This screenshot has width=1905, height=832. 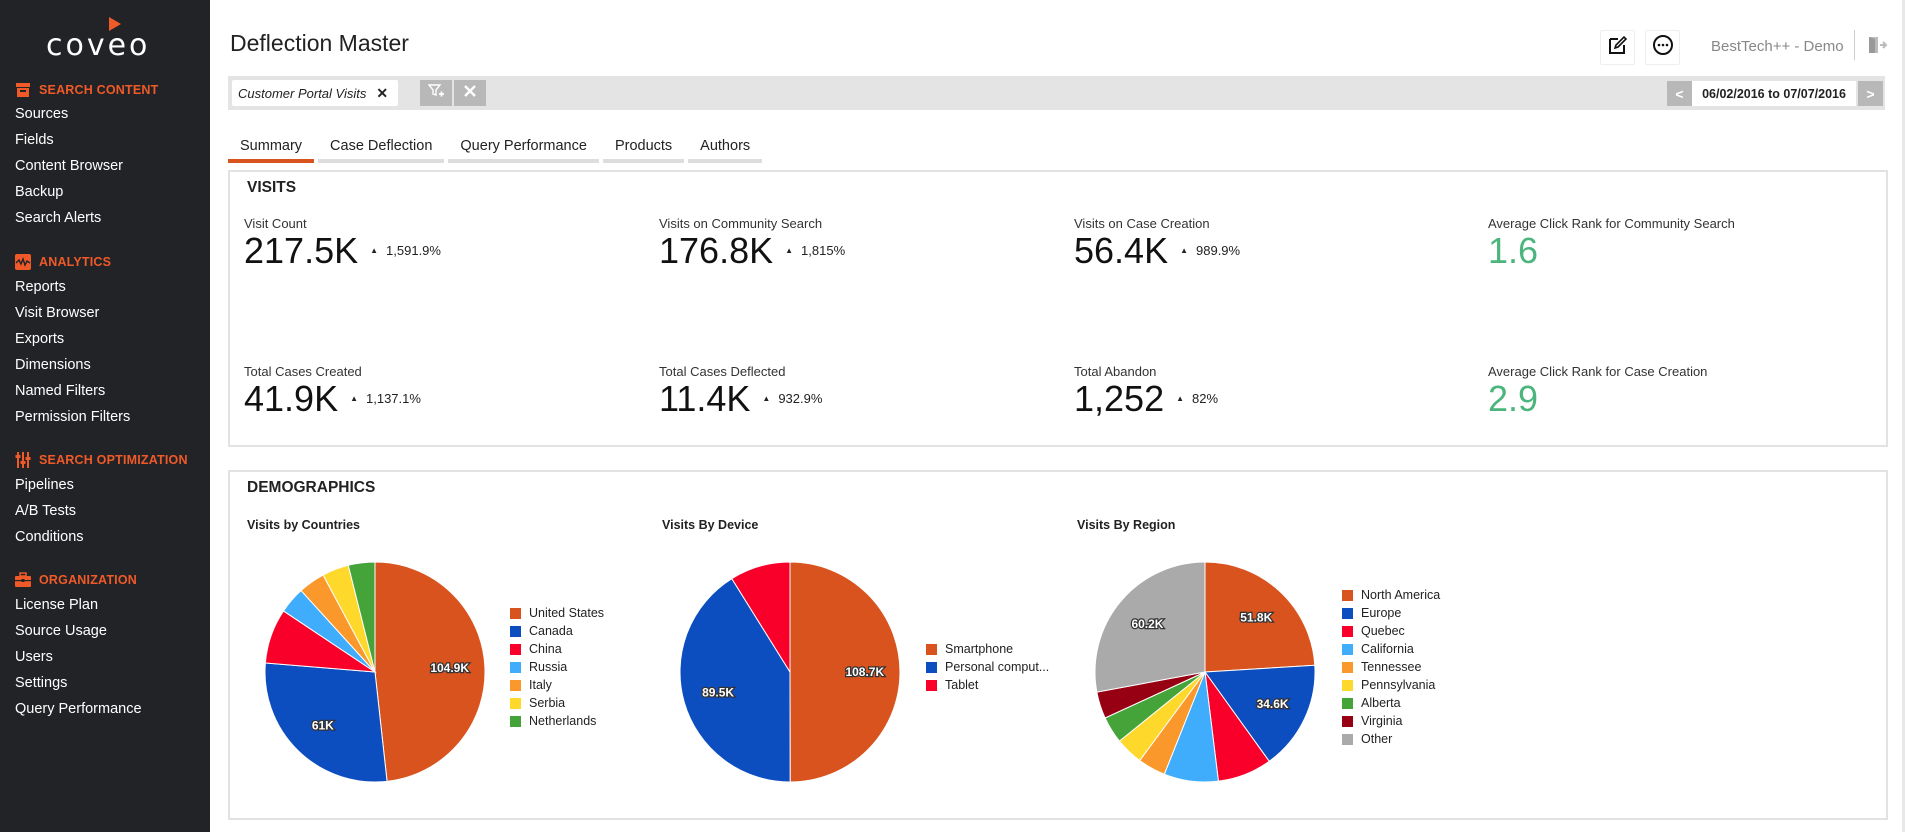 I want to click on next-period-button: >, so click(x=1870, y=93).